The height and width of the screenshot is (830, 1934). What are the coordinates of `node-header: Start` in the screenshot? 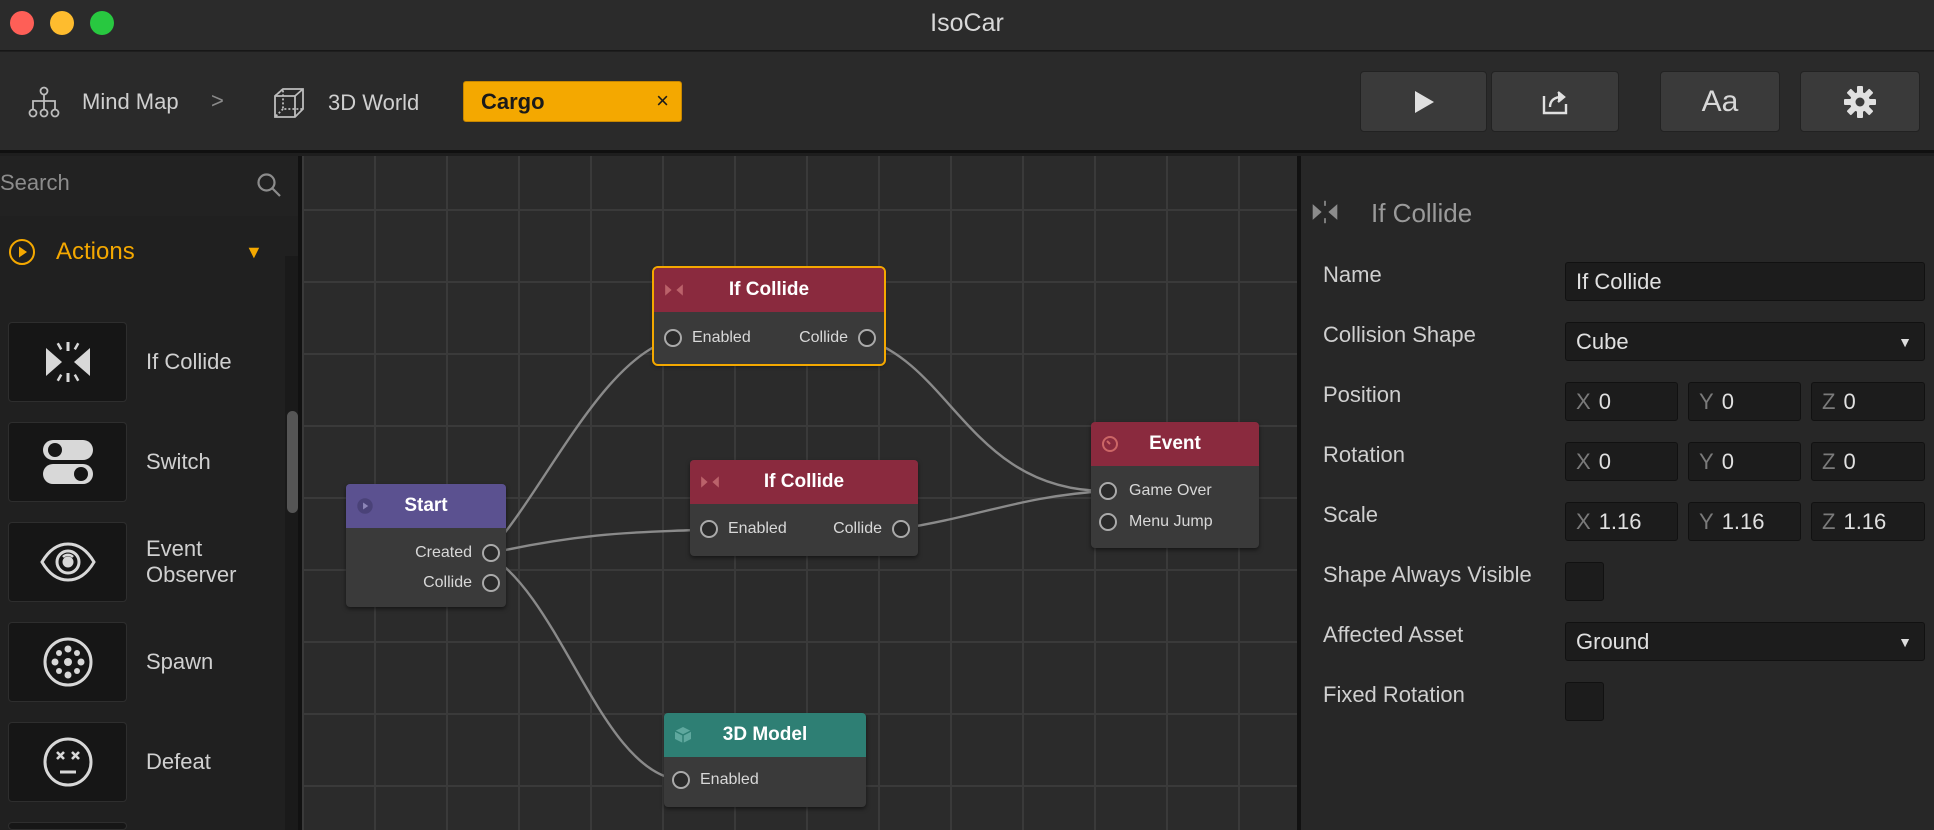 It's located at (426, 506).